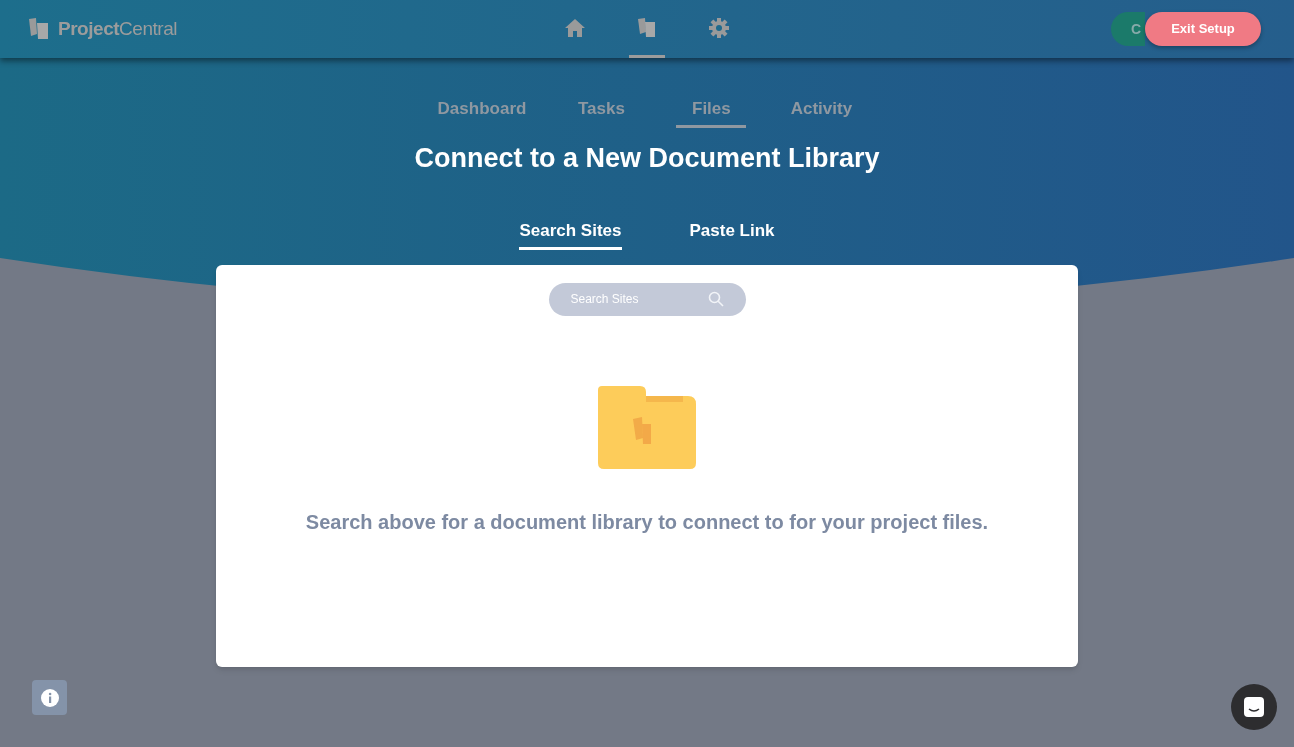 Image resolution: width=1294 pixels, height=747 pixels. What do you see at coordinates (1128, 29) in the screenshot?
I see `setup-button: C` at bounding box center [1128, 29].